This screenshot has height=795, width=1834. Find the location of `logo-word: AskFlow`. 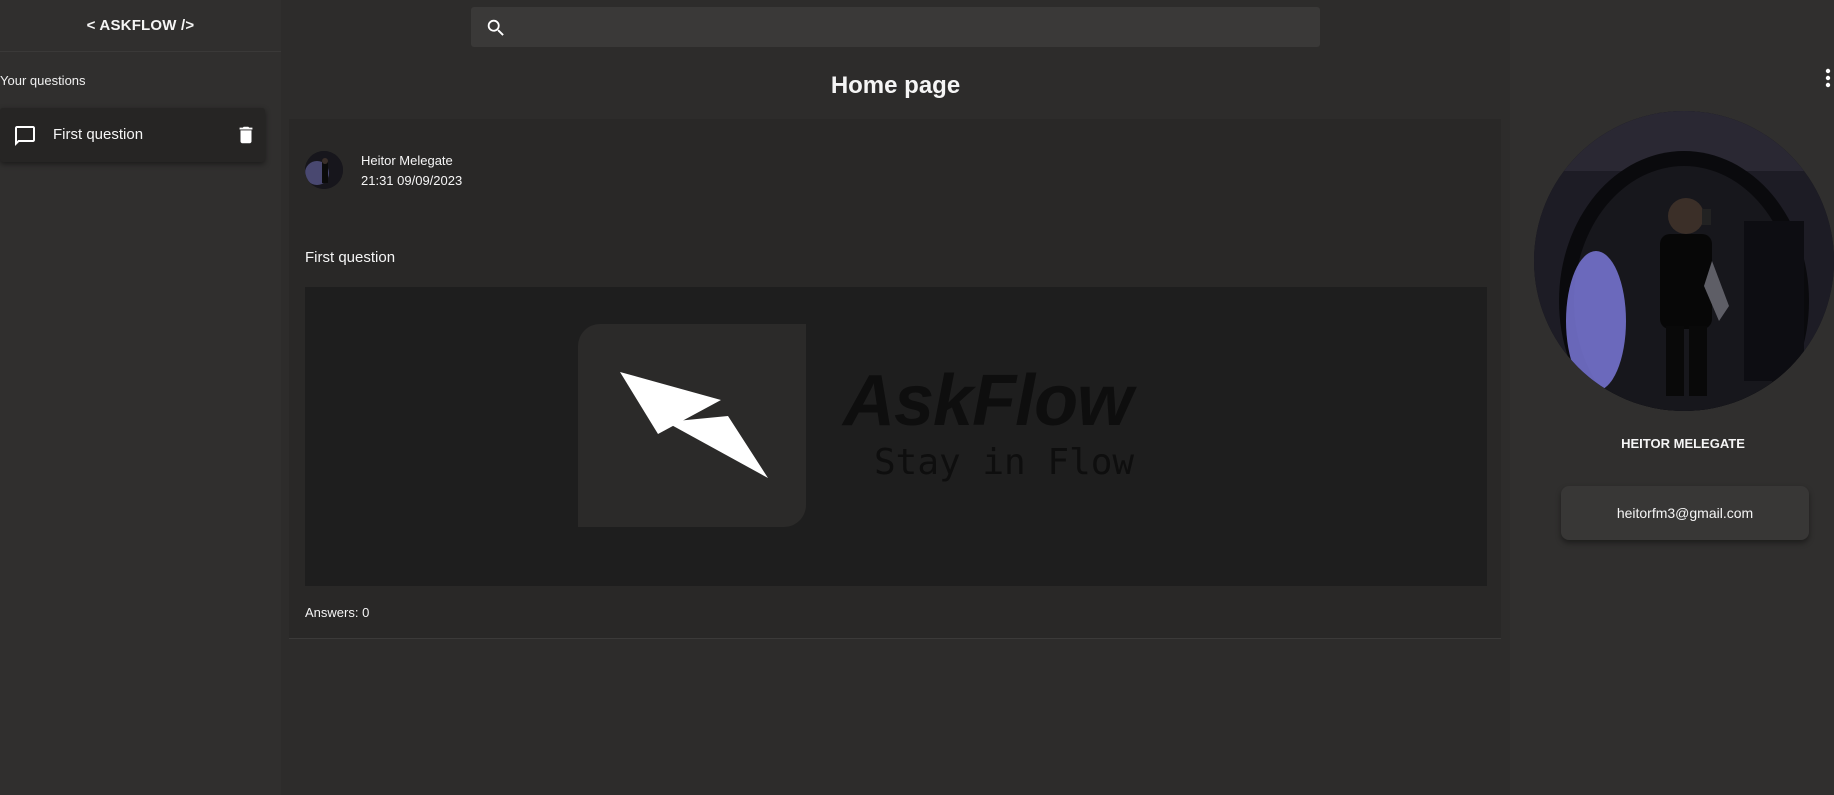

logo-word: AskFlow is located at coordinates (988, 401).